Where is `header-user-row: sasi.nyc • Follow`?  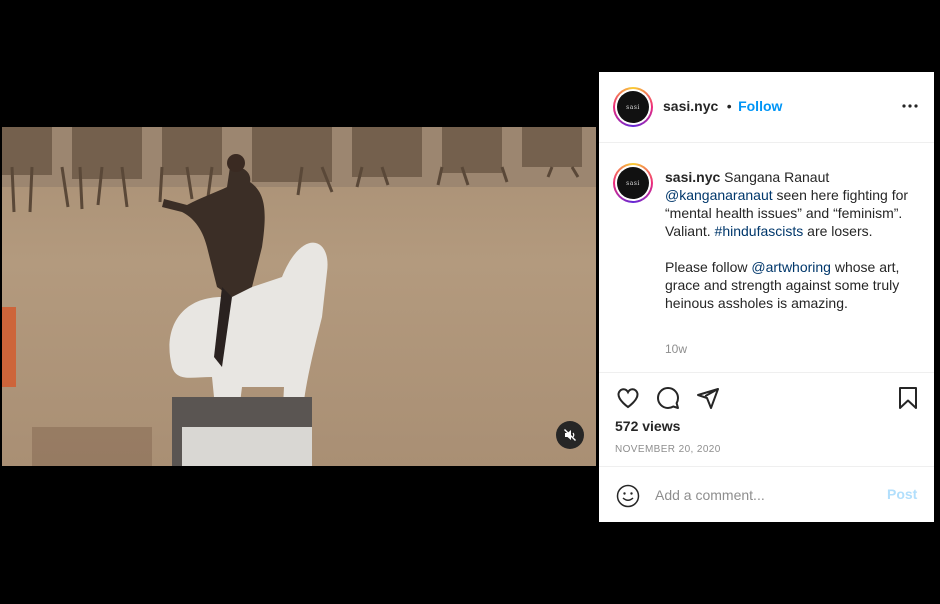 header-user-row: sasi.nyc • Follow is located at coordinates (722, 107).